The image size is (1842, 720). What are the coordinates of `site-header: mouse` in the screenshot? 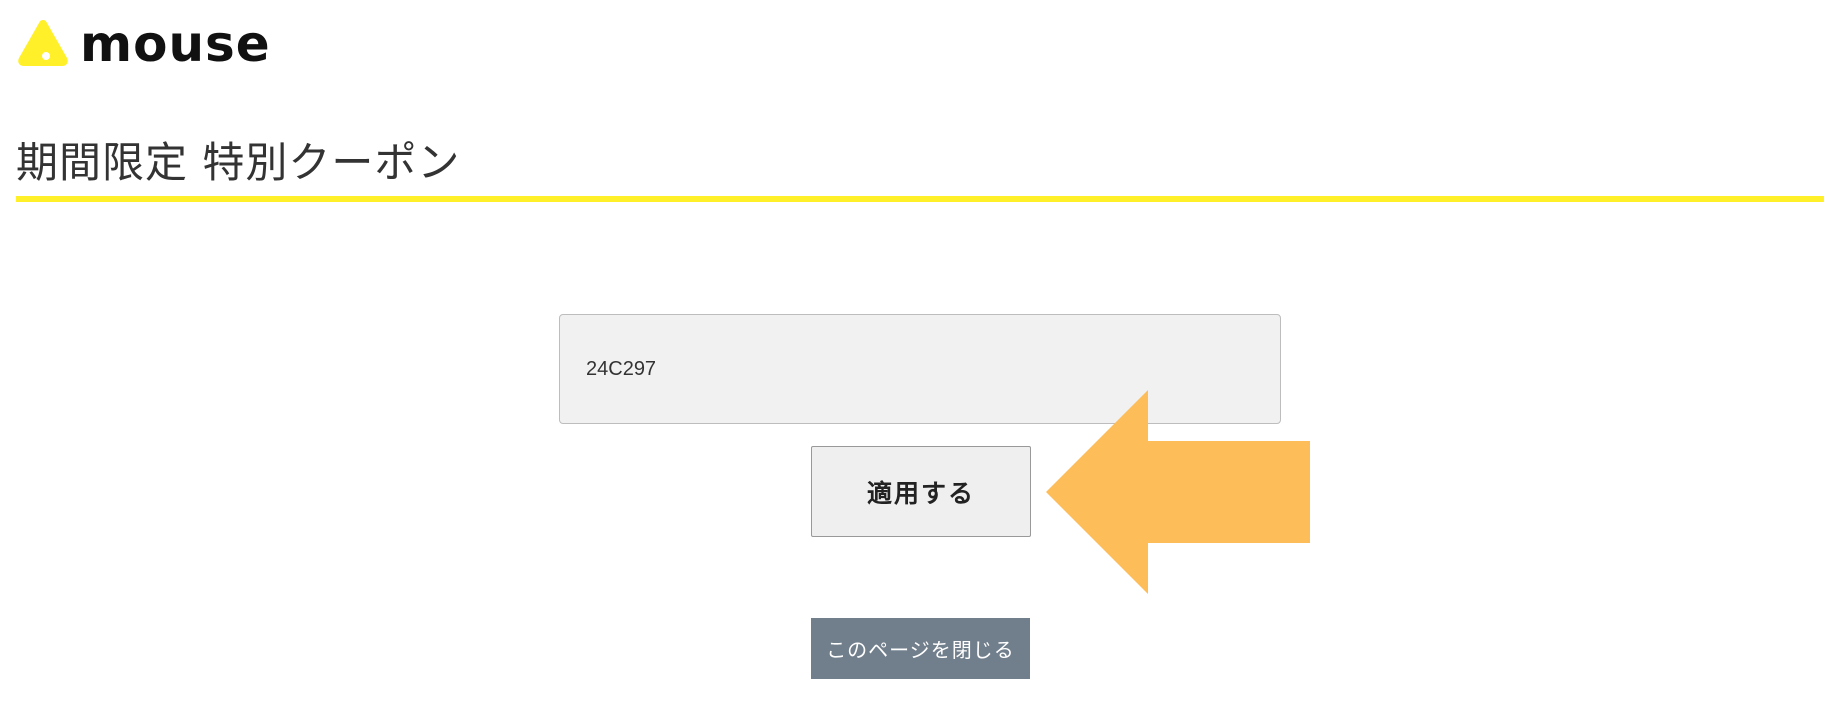 It's located at (143, 44).